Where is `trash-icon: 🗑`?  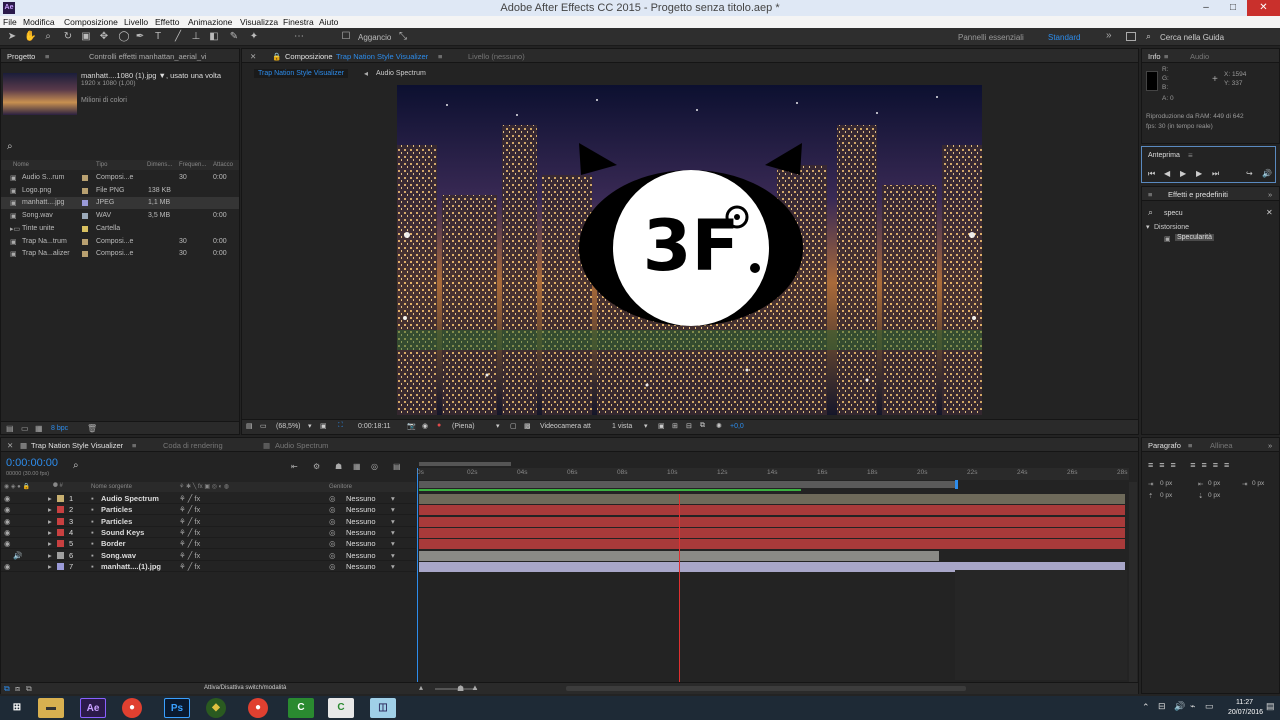
trash-icon: 🗑 is located at coordinates (92, 428).